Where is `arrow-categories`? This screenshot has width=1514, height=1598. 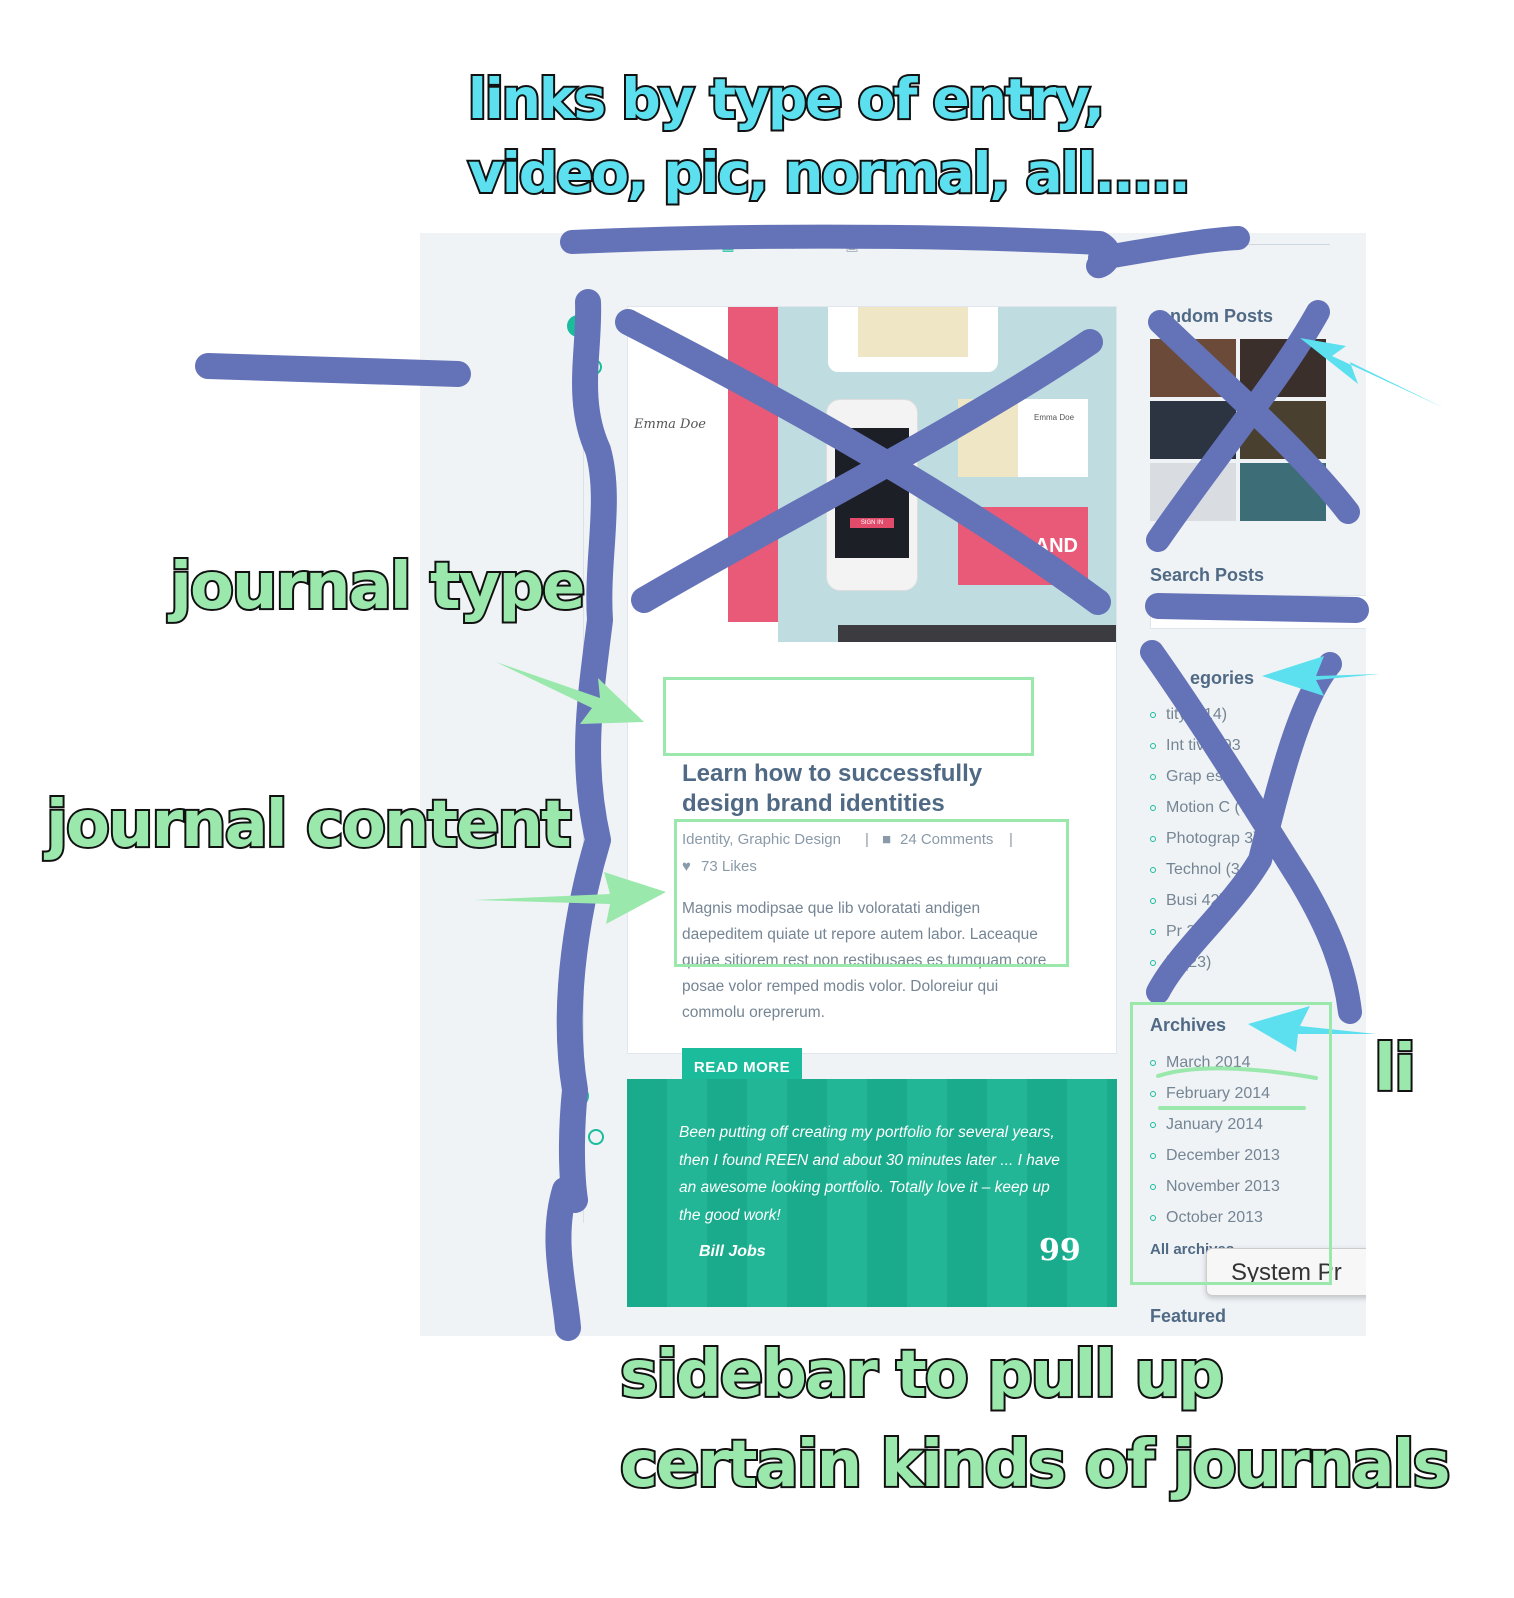
arrow-categories is located at coordinates (1321, 676).